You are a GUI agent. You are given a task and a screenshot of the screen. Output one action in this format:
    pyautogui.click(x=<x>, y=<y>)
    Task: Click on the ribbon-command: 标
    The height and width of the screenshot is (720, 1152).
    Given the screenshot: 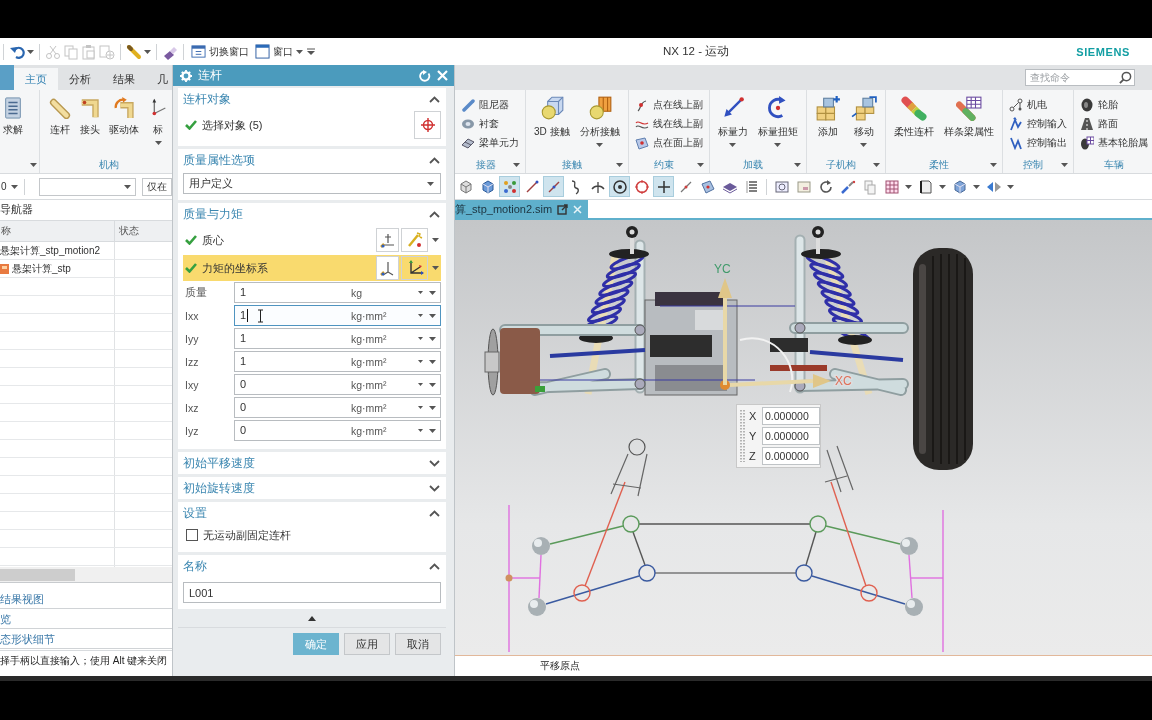 What is the action you would take?
    pyautogui.click(x=158, y=125)
    